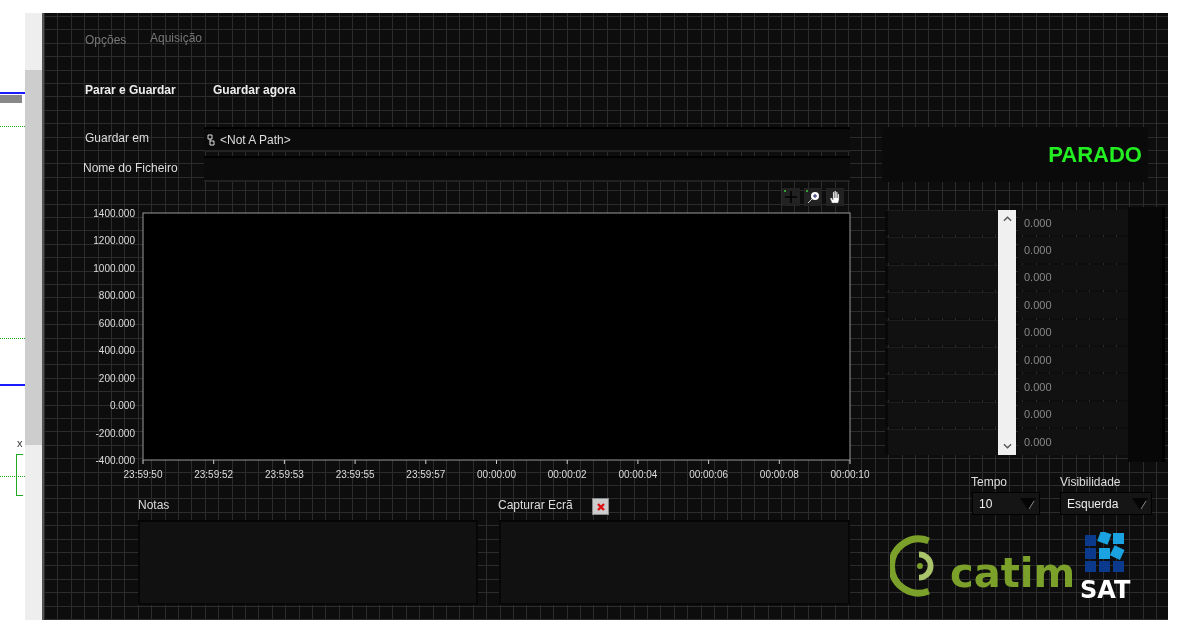  I want to click on status-indicator: PARADO, so click(1015, 154).